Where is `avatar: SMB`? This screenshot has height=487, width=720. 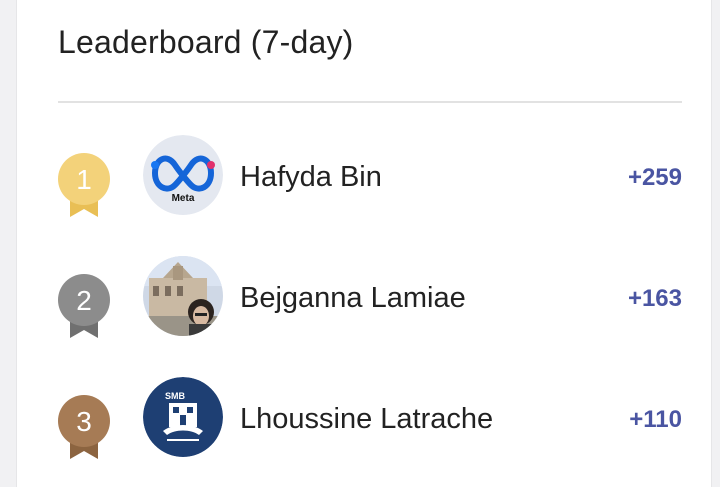
avatar: SMB is located at coordinates (183, 417).